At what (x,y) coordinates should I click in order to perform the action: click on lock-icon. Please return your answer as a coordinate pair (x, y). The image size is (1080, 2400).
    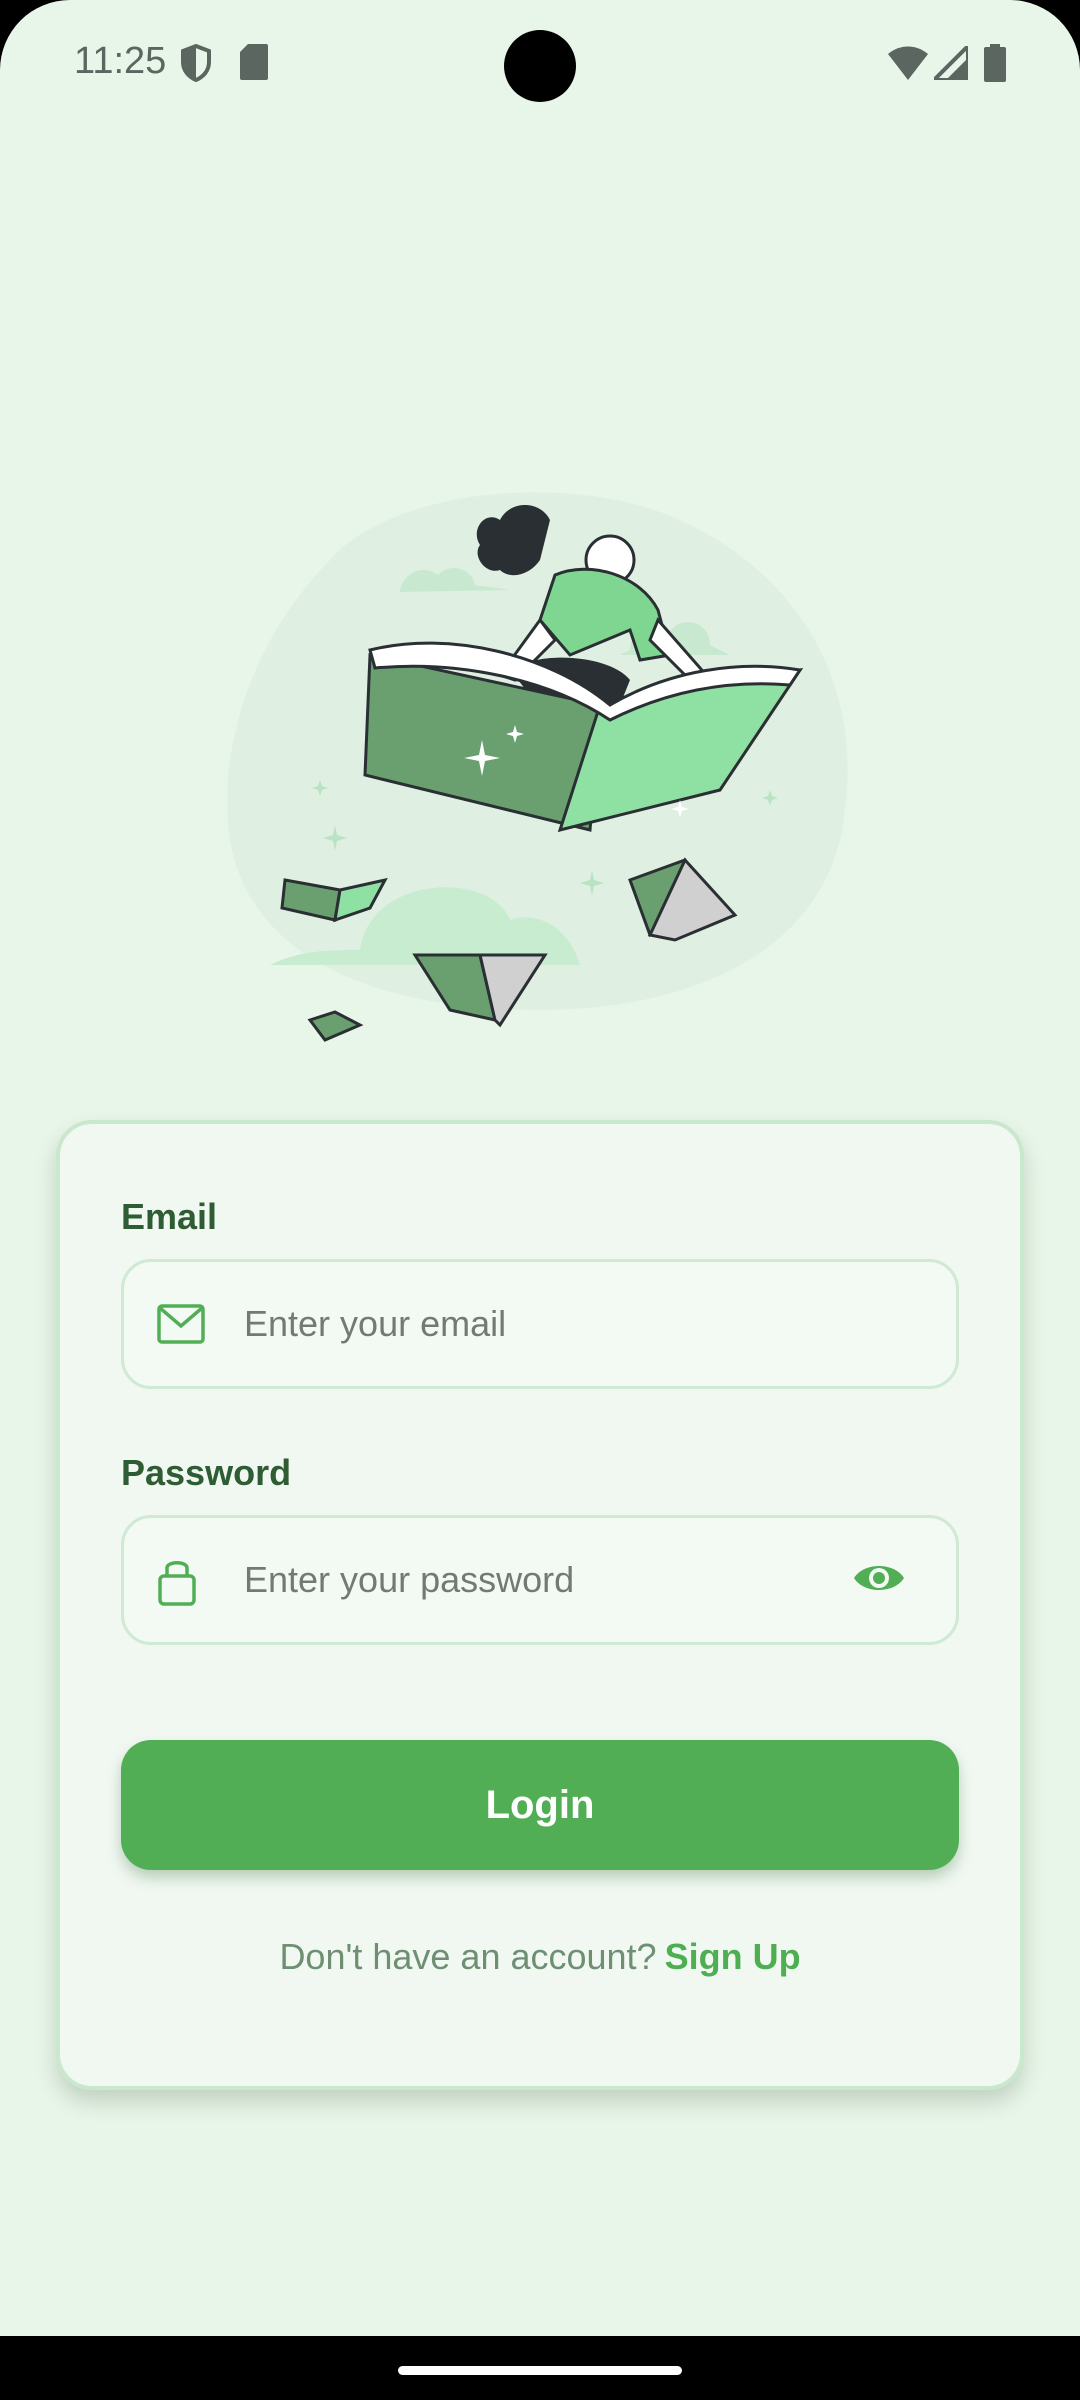
    Looking at the image, I should click on (177, 1583).